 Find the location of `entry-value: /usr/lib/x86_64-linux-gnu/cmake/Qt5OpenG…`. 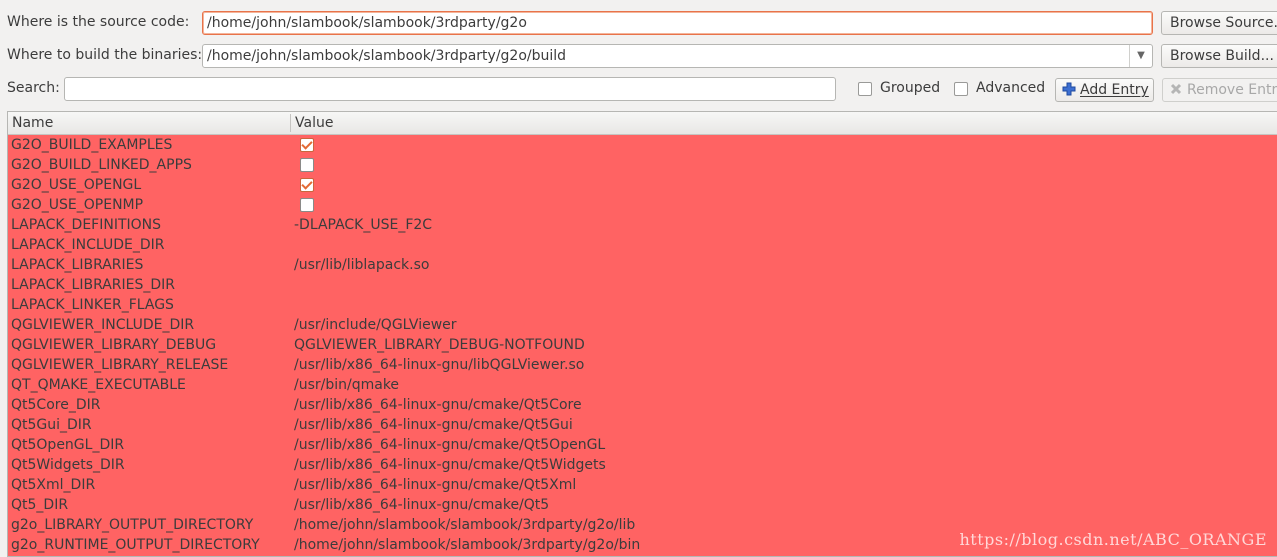

entry-value: /usr/lib/x86_64-linux-gnu/cmake/Qt5OpenG… is located at coordinates (449, 445).